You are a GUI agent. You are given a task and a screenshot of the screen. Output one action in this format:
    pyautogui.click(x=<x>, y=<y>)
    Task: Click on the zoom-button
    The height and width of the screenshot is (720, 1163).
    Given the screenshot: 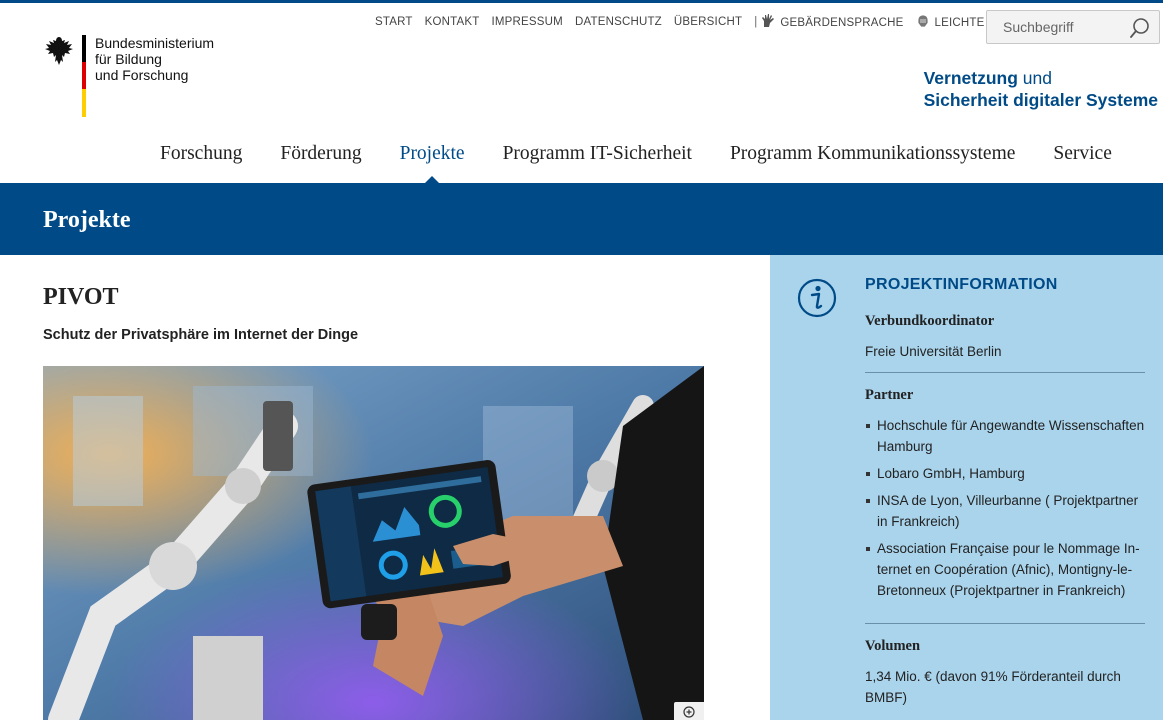 What is the action you would take?
    pyautogui.click(x=689, y=711)
    